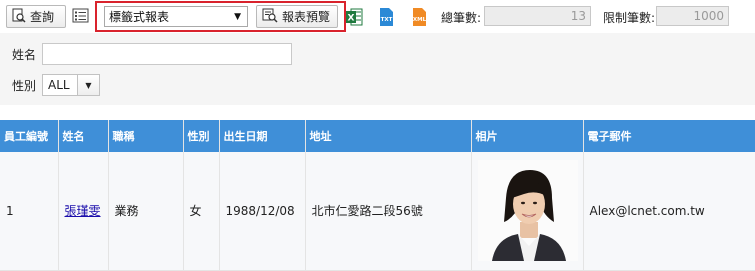 The image size is (755, 271). What do you see at coordinates (527, 136) in the screenshot?
I see `column-header: 相片` at bounding box center [527, 136].